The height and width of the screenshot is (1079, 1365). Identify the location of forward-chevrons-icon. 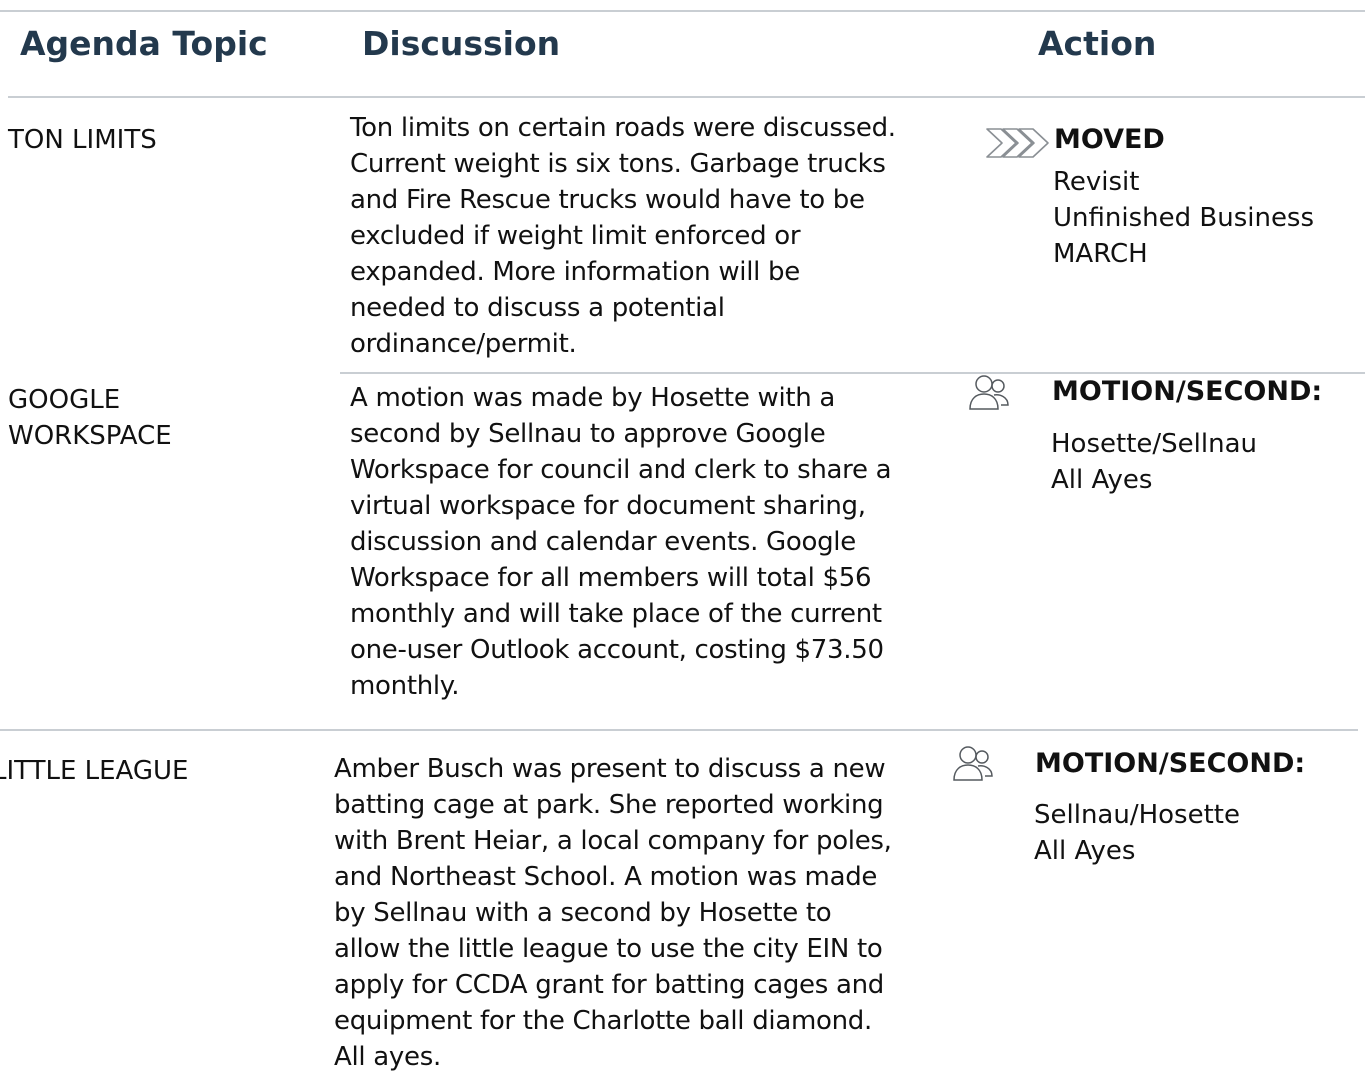
(1017, 143).